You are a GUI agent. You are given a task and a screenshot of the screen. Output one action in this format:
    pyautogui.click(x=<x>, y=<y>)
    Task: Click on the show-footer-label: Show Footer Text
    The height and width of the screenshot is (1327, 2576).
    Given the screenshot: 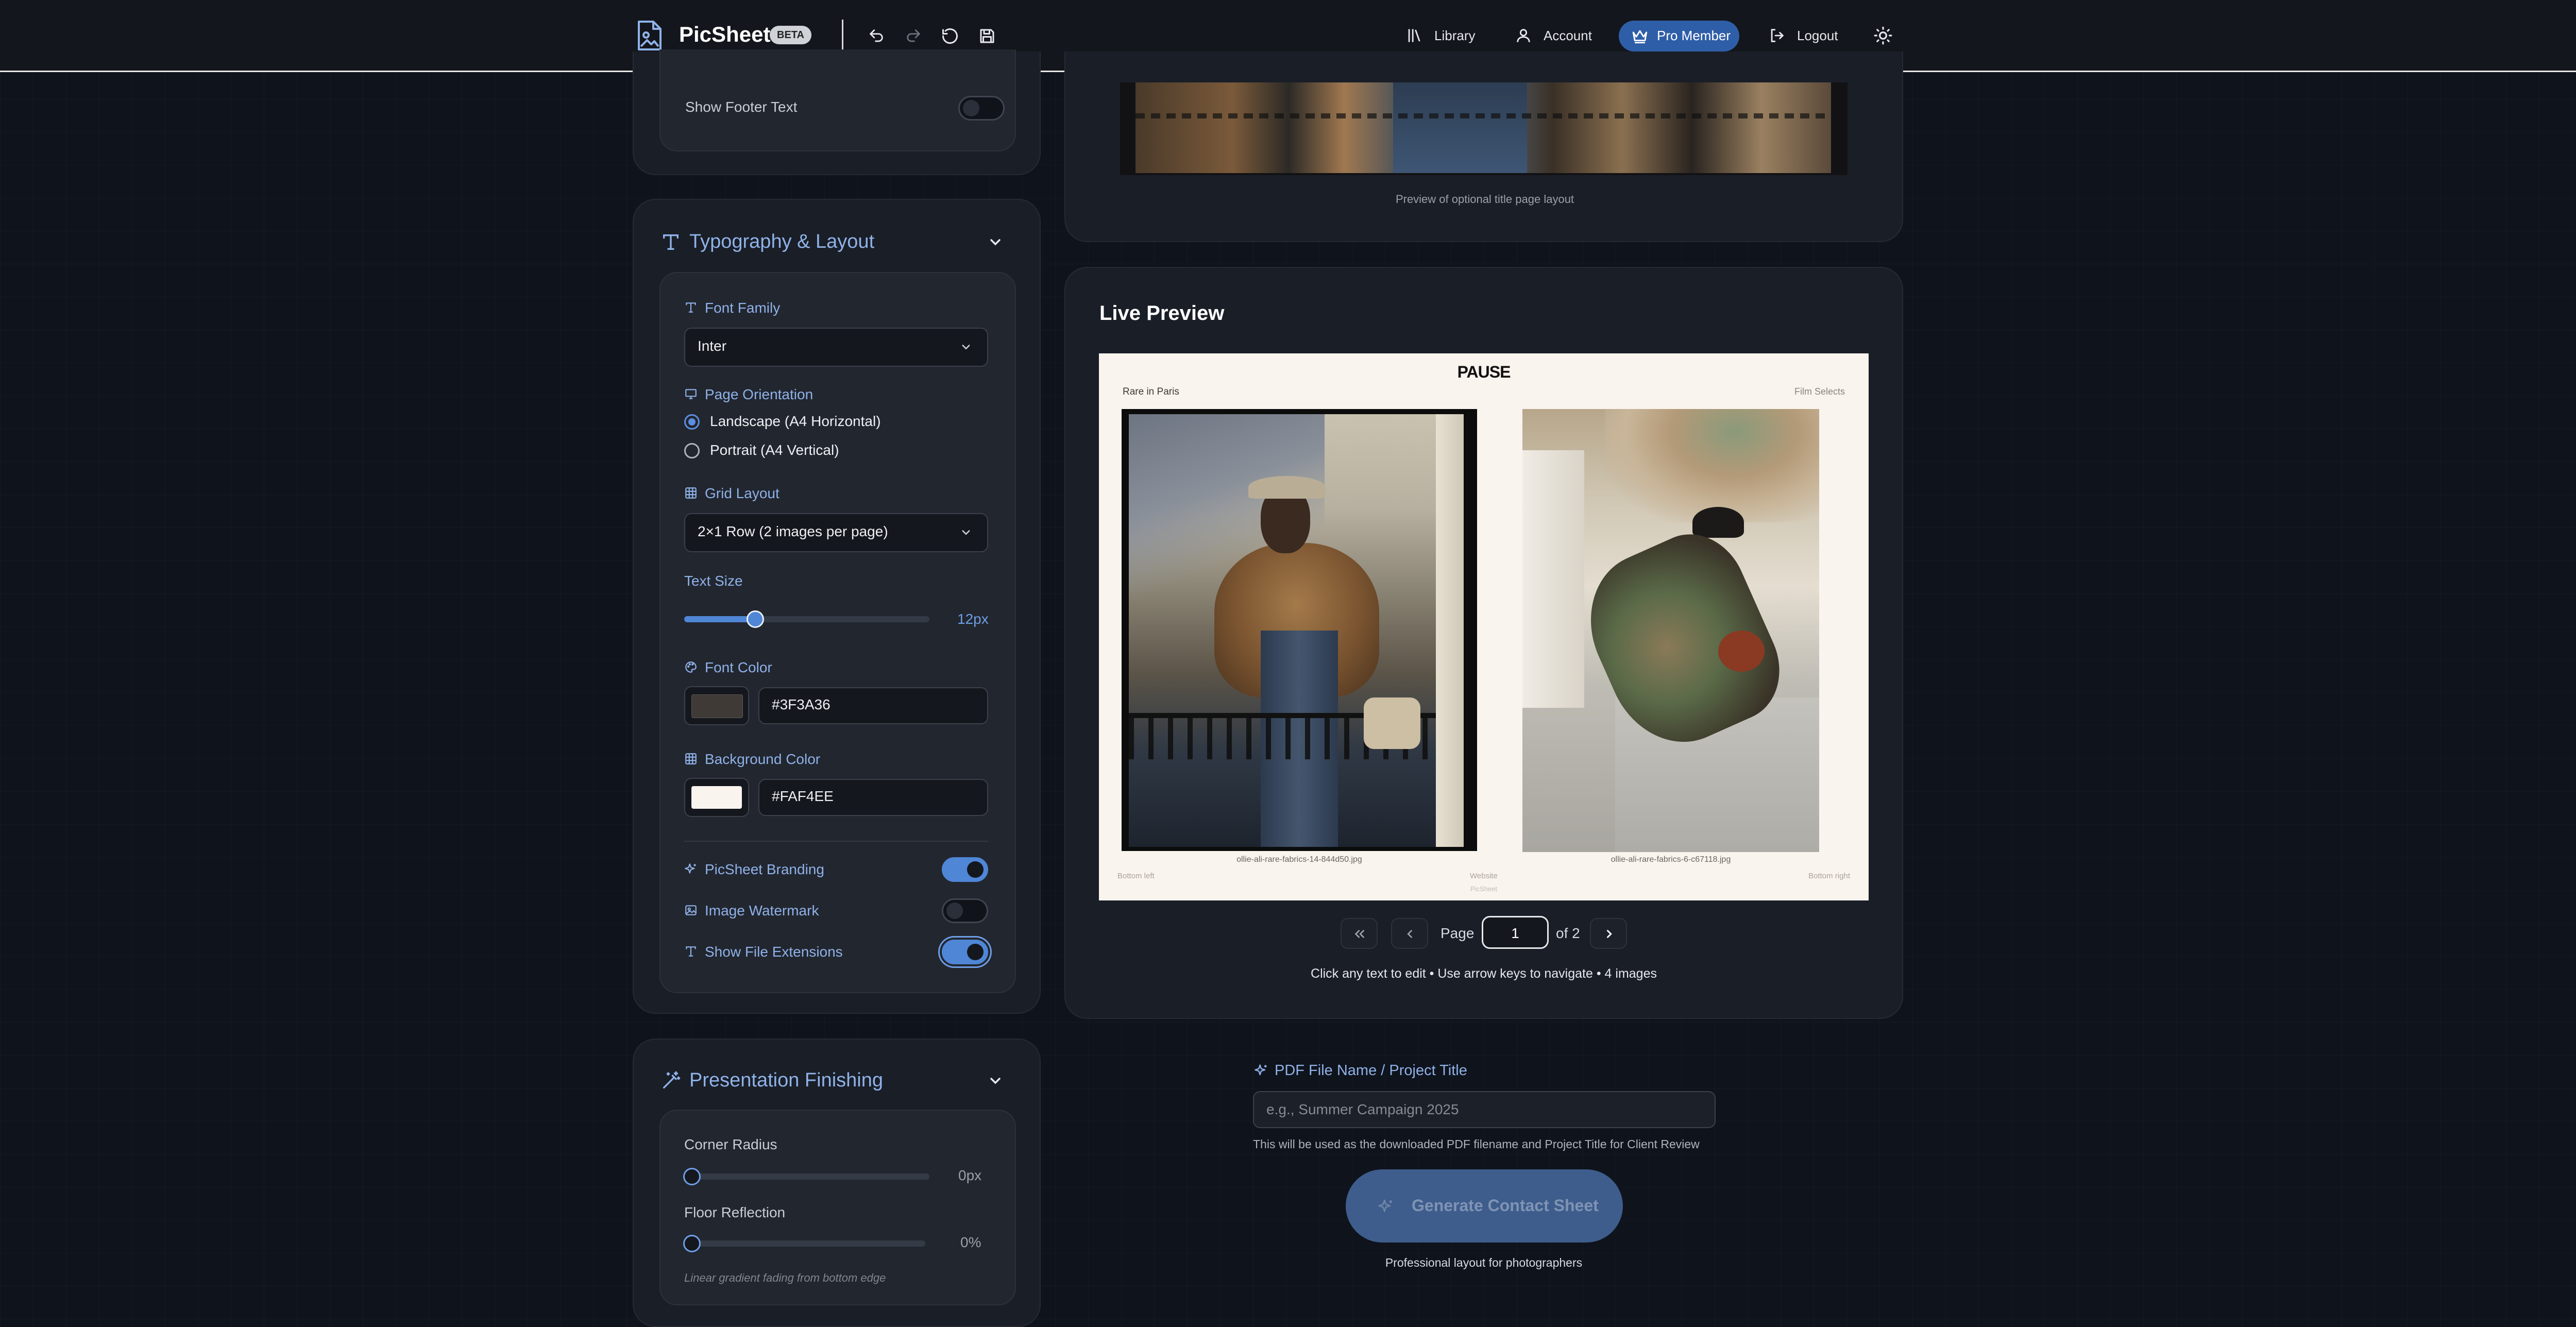 What is the action you would take?
    pyautogui.click(x=741, y=107)
    